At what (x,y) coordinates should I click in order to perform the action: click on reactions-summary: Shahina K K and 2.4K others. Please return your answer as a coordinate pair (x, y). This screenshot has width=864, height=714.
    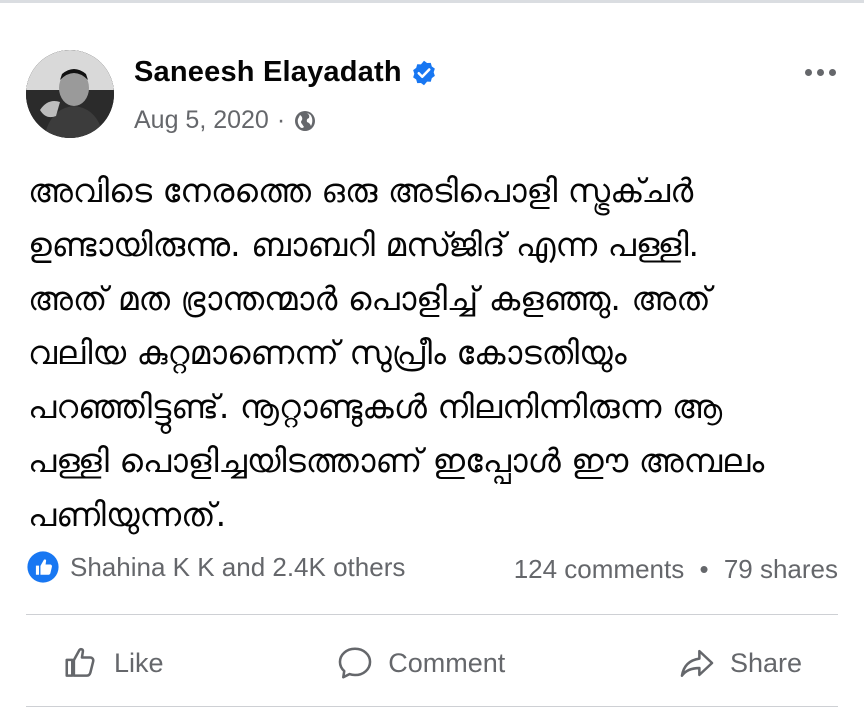
    Looking at the image, I should click on (215, 567).